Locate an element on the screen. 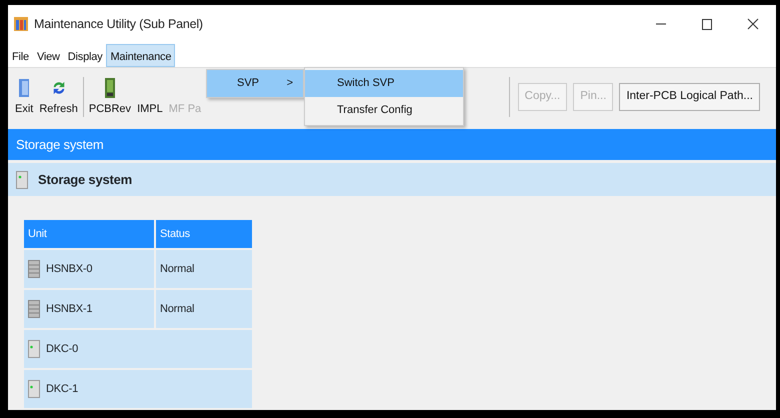 The image size is (780, 418). exit-icon is located at coordinates (24, 87).